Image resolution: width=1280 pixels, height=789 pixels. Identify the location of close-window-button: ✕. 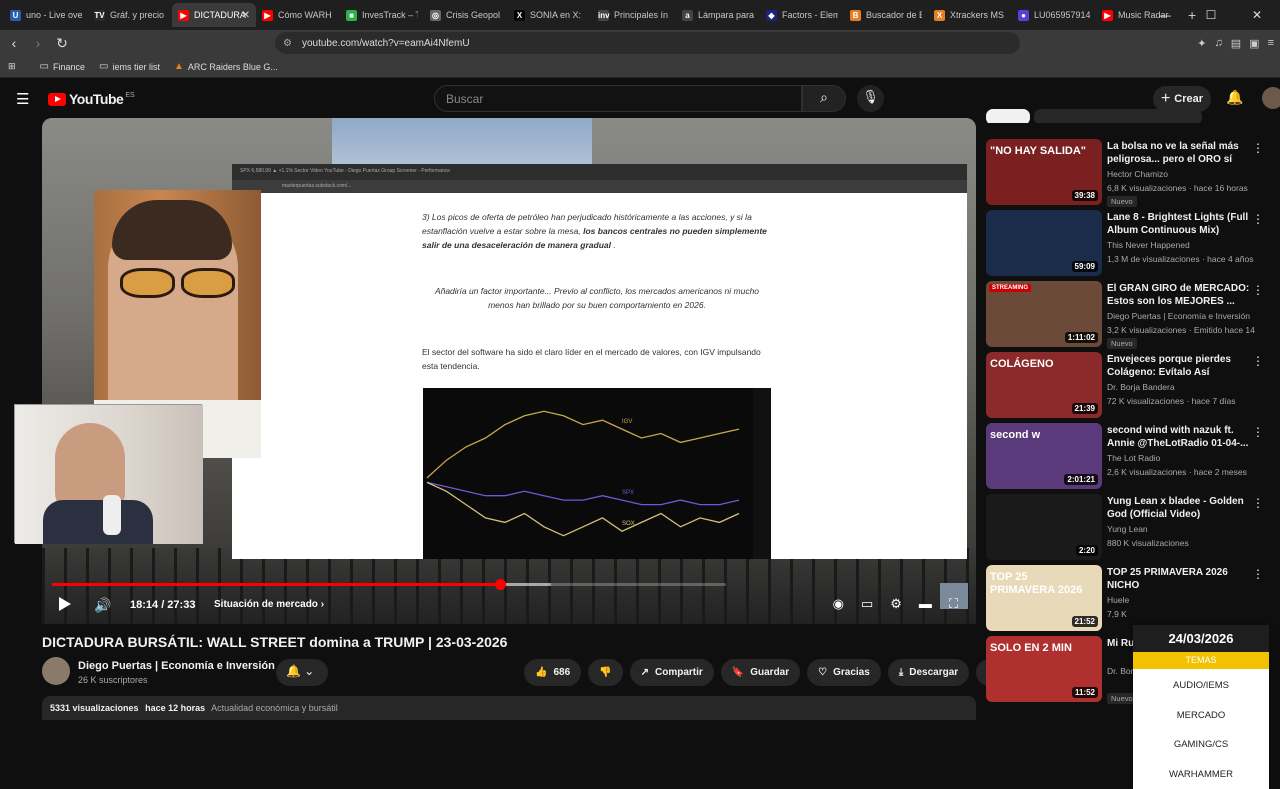
(1257, 15).